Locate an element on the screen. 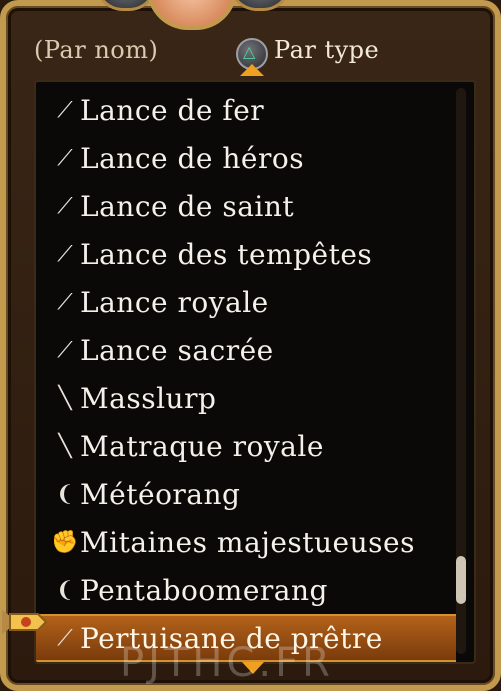 The height and width of the screenshot is (691, 501). list-item: ╲ Matraque royale is located at coordinates (246, 446).